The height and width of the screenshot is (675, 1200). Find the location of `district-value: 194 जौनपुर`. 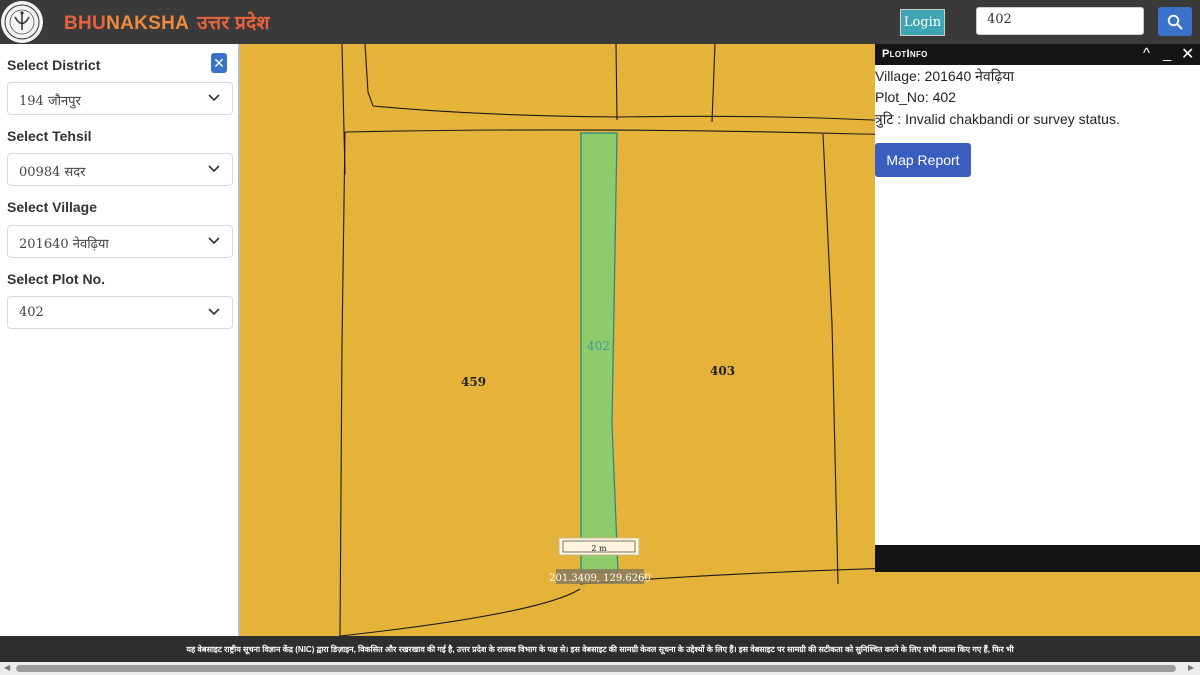

district-value: 194 जौनपुर is located at coordinates (50, 101).